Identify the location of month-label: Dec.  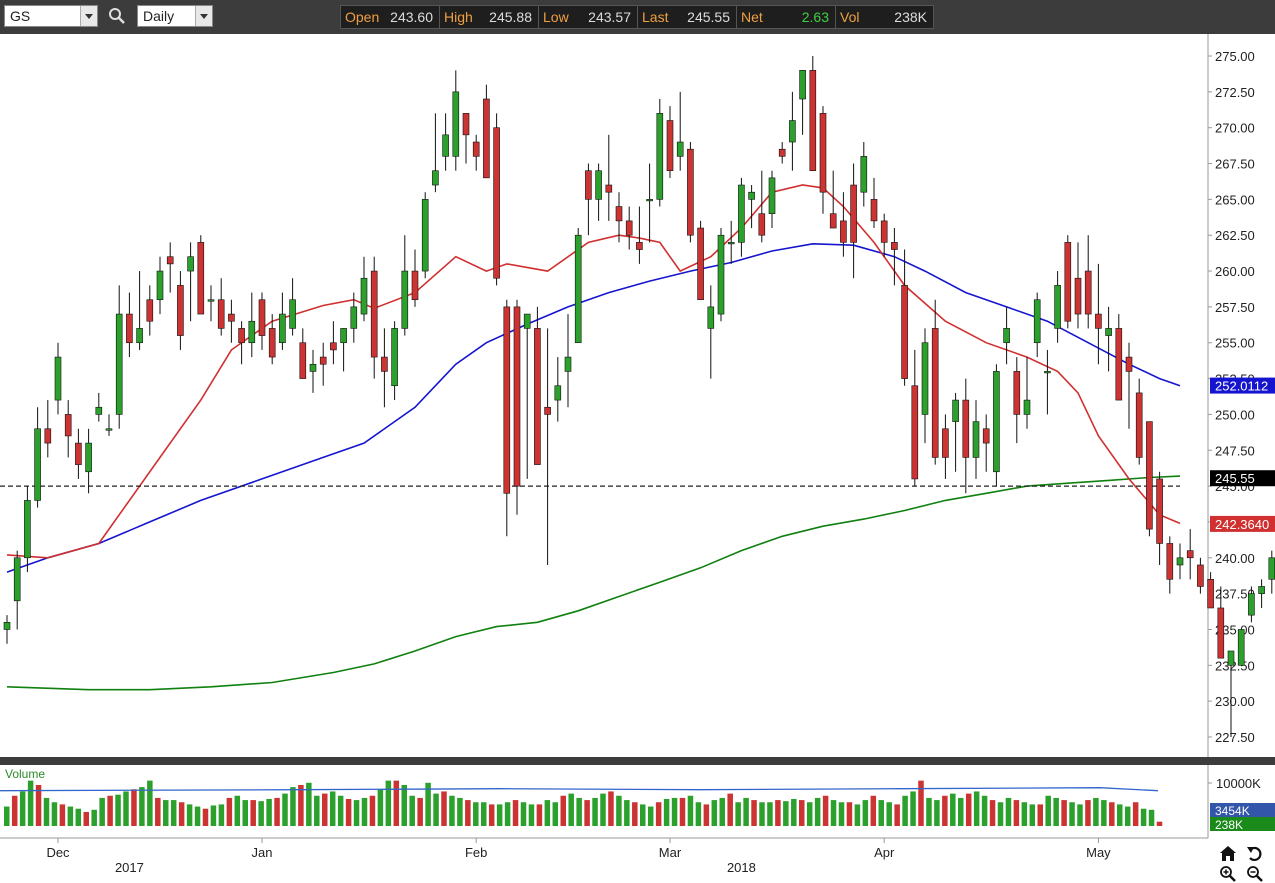
(58, 852).